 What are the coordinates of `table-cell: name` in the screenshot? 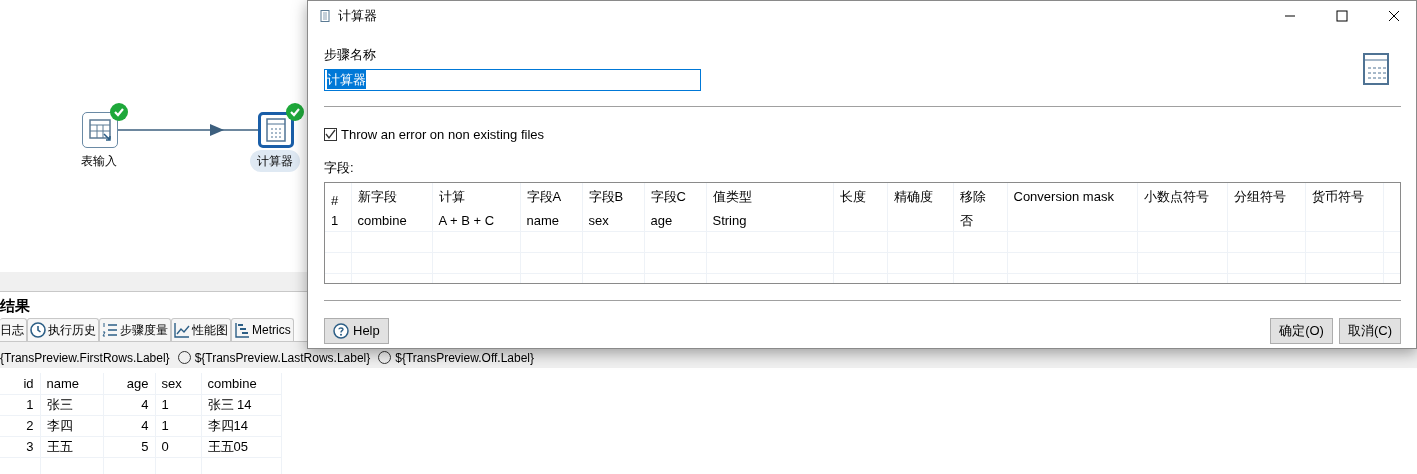 It's located at (551, 220).